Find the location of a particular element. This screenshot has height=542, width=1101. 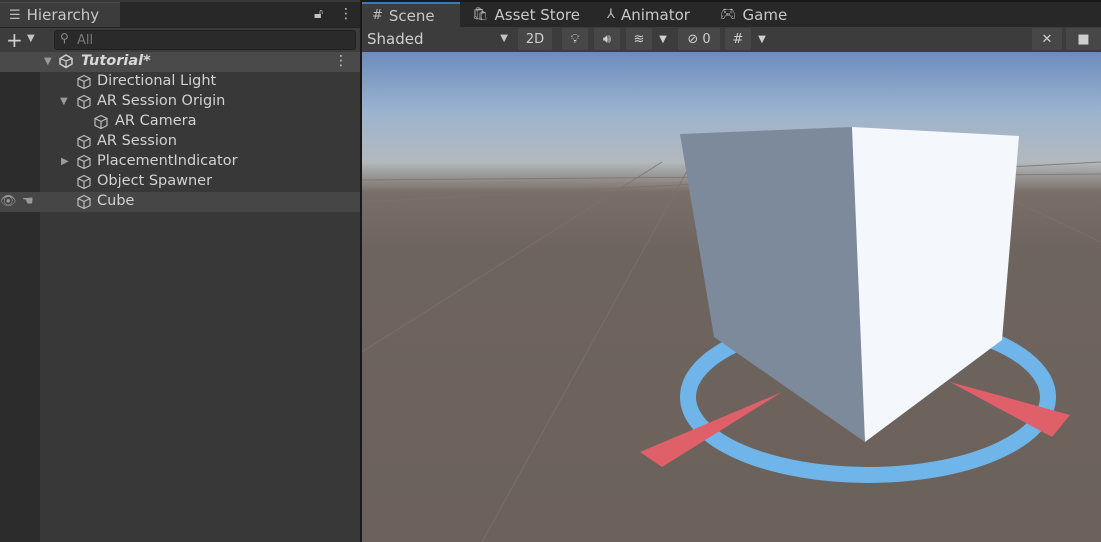

pickable-hand-icon: ☚ is located at coordinates (28, 201).